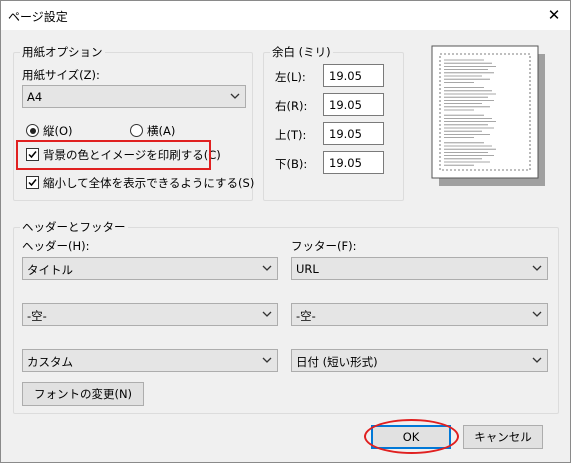  I want to click on landscape-label: 横(A), so click(161, 131).